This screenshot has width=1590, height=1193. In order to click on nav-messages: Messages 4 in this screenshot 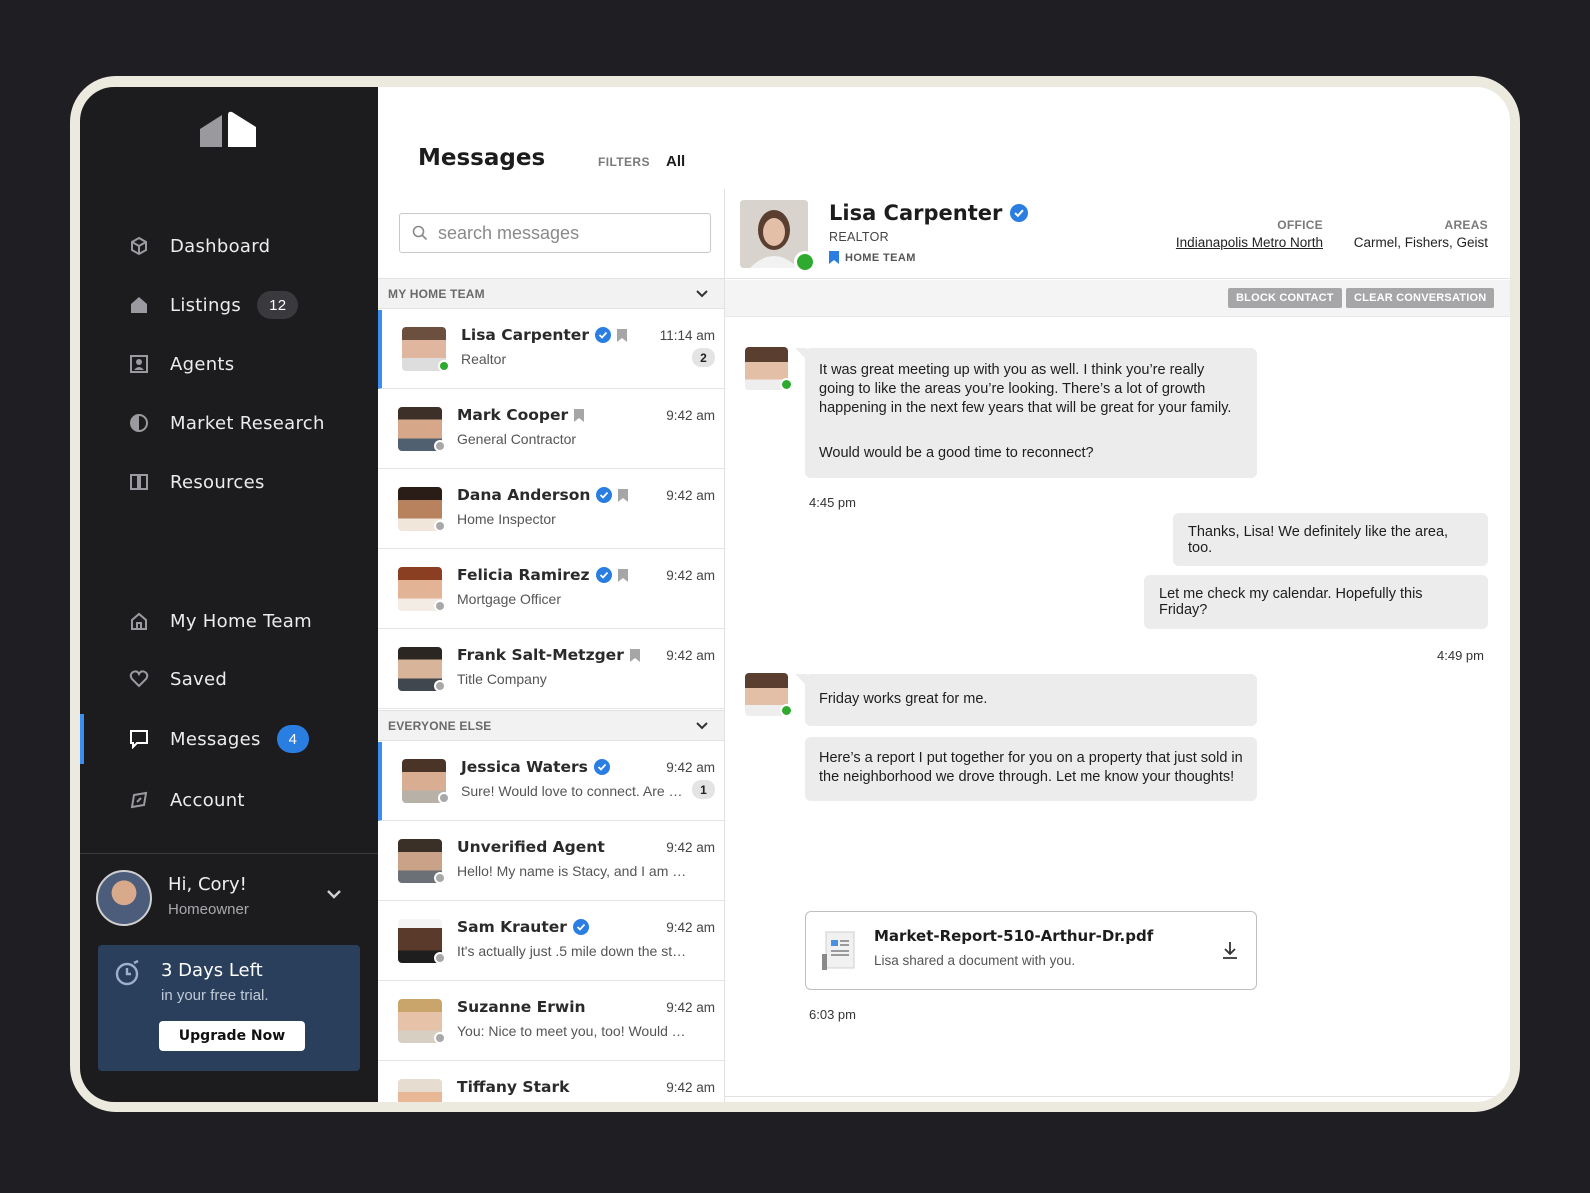, I will do `click(229, 739)`.